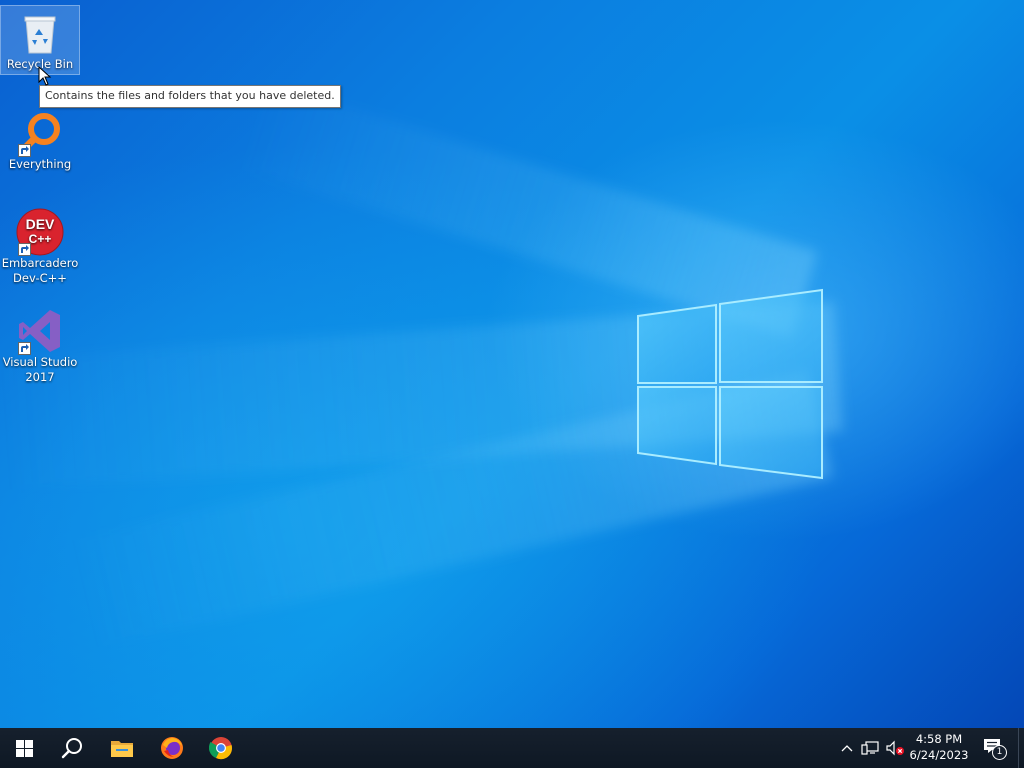 Image resolution: width=1024 pixels, height=768 pixels. Describe the element at coordinates (40, 33) in the screenshot. I see `recycle-bin-icon` at that location.